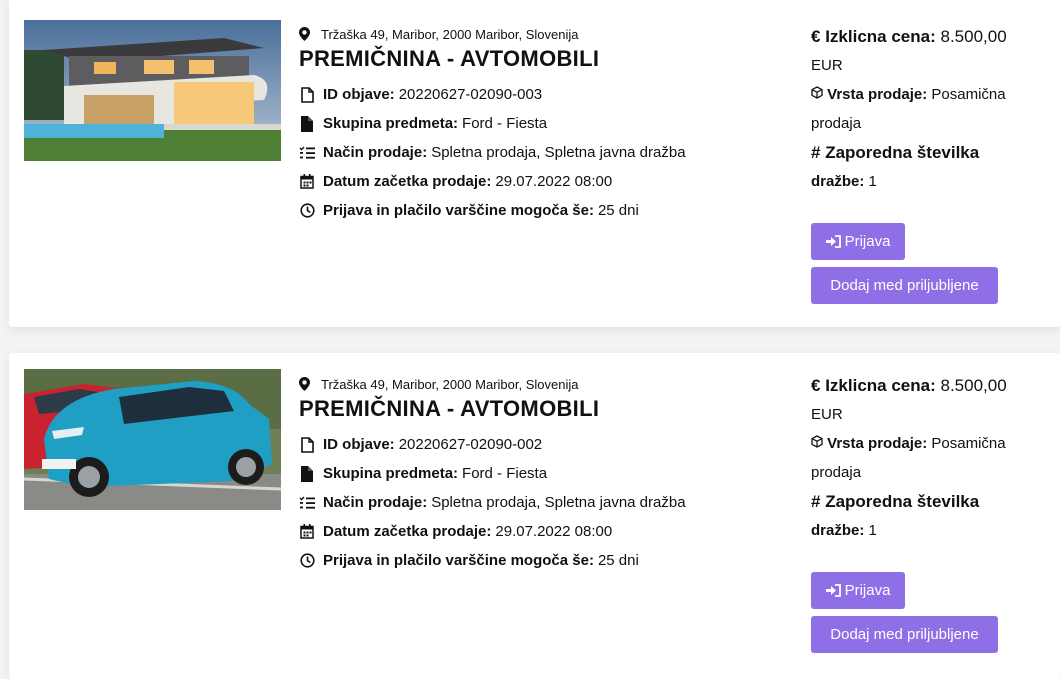 The width and height of the screenshot is (1060, 679). Describe the element at coordinates (470, 94) in the screenshot. I see `id-value: 20220627-02090-003` at that location.